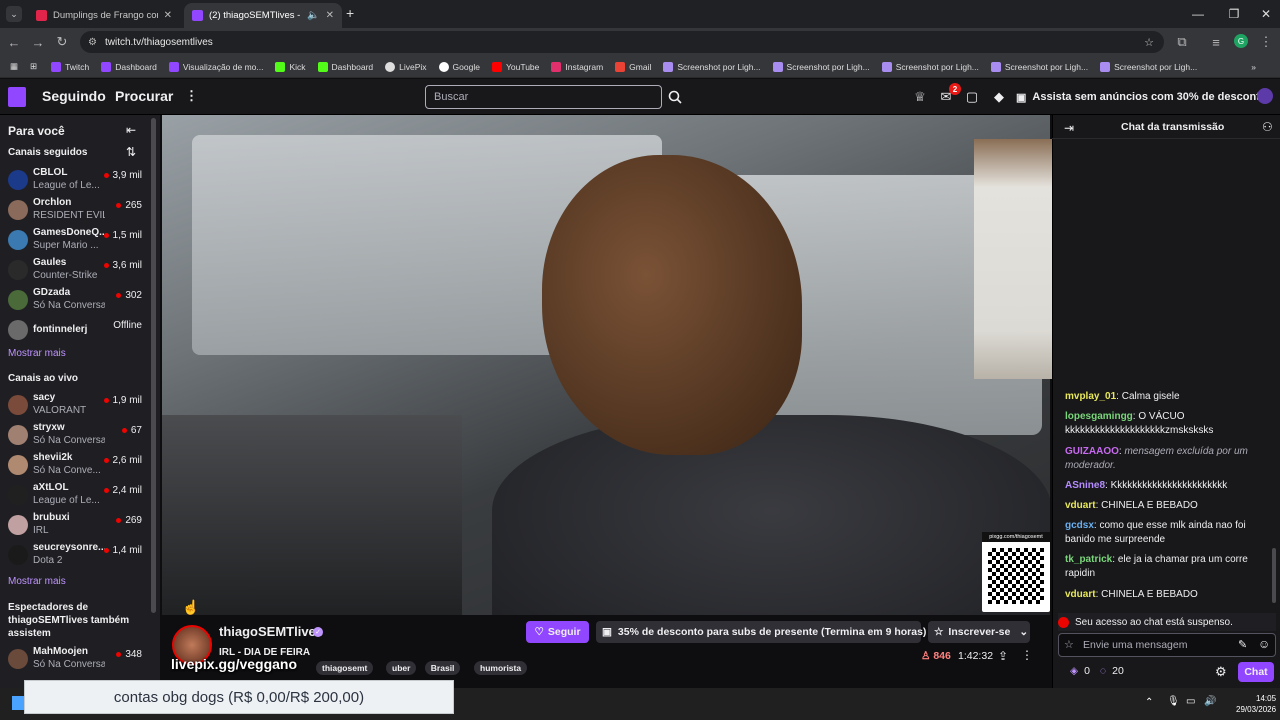 This screenshot has height=720, width=1280. I want to click on crown-icon: ♕, so click(920, 97).